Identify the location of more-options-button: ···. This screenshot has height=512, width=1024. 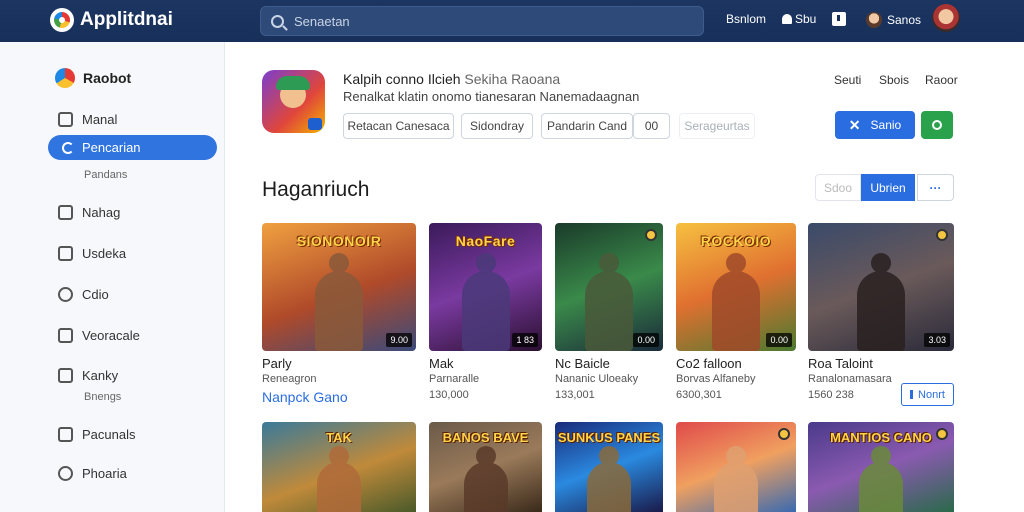
(935, 187).